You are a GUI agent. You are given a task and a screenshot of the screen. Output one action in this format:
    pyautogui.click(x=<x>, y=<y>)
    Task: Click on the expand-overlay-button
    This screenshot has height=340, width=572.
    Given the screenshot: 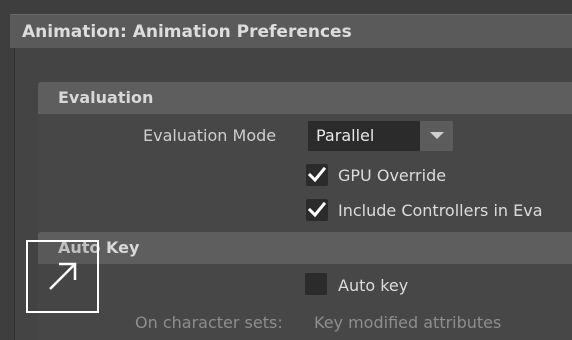 What is the action you would take?
    pyautogui.click(x=62, y=276)
    